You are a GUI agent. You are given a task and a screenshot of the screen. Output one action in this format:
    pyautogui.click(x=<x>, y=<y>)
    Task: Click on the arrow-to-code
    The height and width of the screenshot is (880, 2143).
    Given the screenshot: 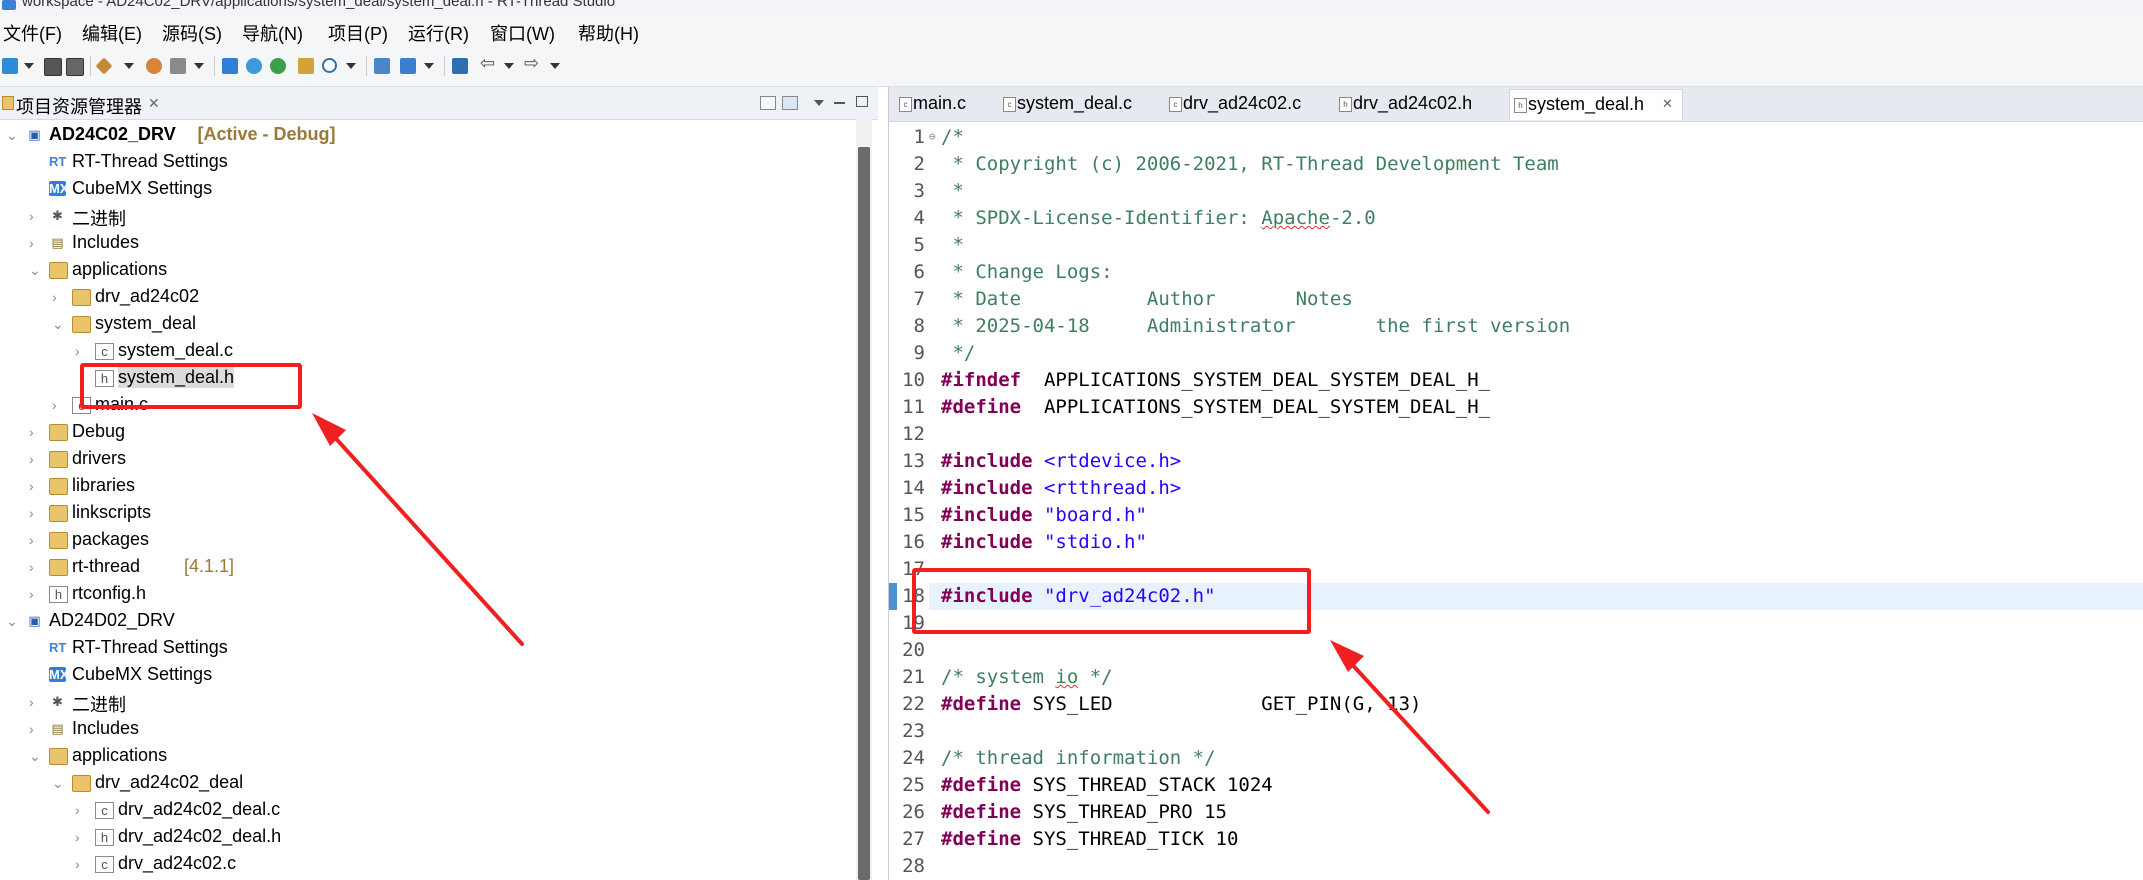 What is the action you would take?
    pyautogui.click(x=1410, y=727)
    